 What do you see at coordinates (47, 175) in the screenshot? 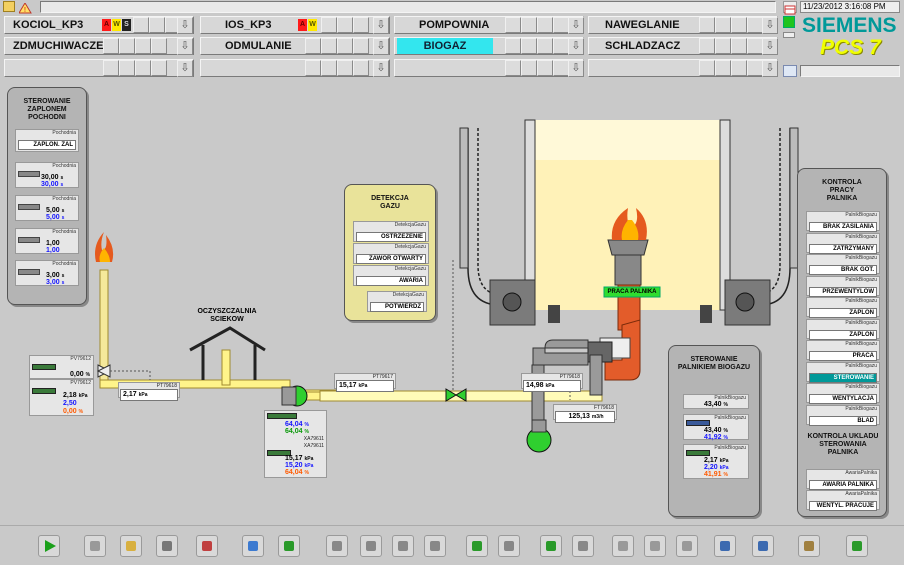
I see `timer-faceplate: Pochodnia 30,00 s 30,00 s` at bounding box center [47, 175].